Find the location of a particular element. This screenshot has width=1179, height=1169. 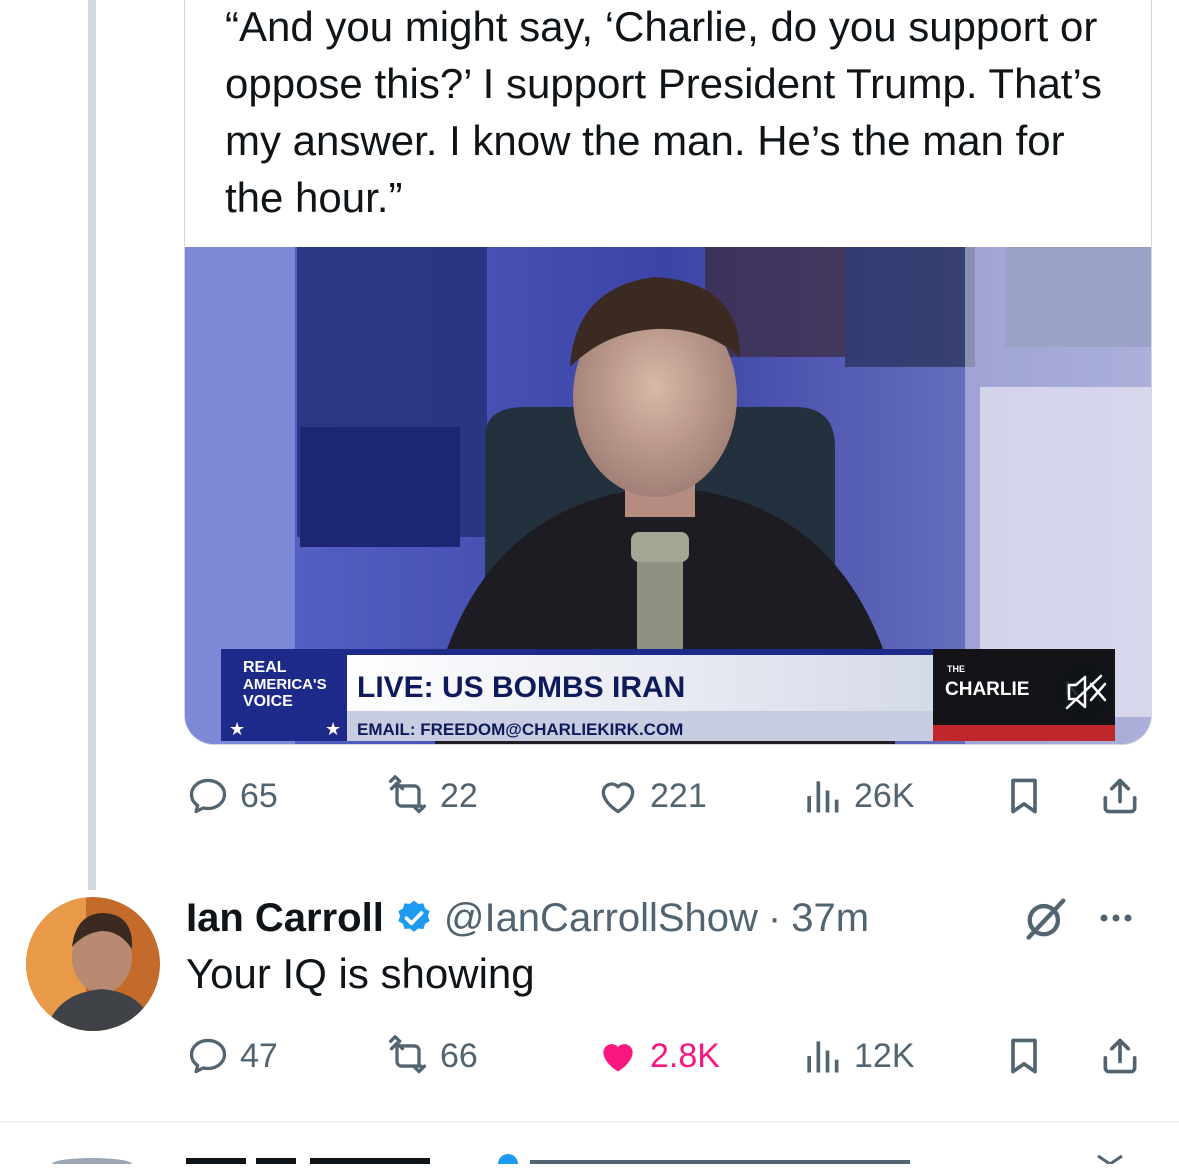

more-options-icon is located at coordinates (1116, 918).